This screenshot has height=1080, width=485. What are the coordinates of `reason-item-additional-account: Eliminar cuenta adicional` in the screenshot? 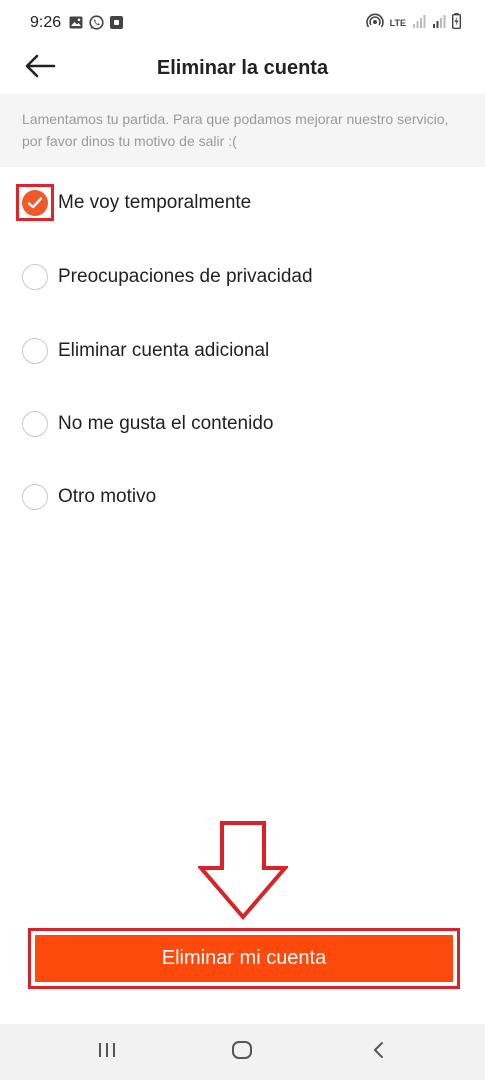 It's located at (242, 351).